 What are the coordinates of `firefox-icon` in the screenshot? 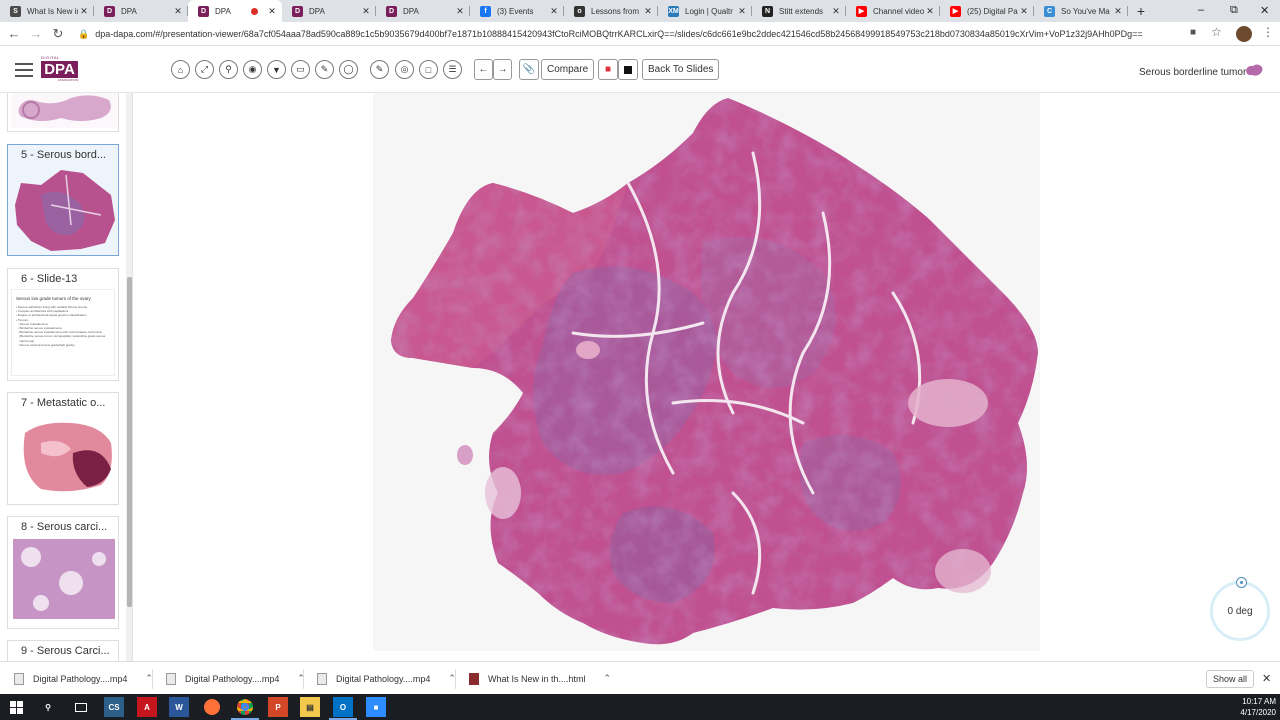 It's located at (212, 707).